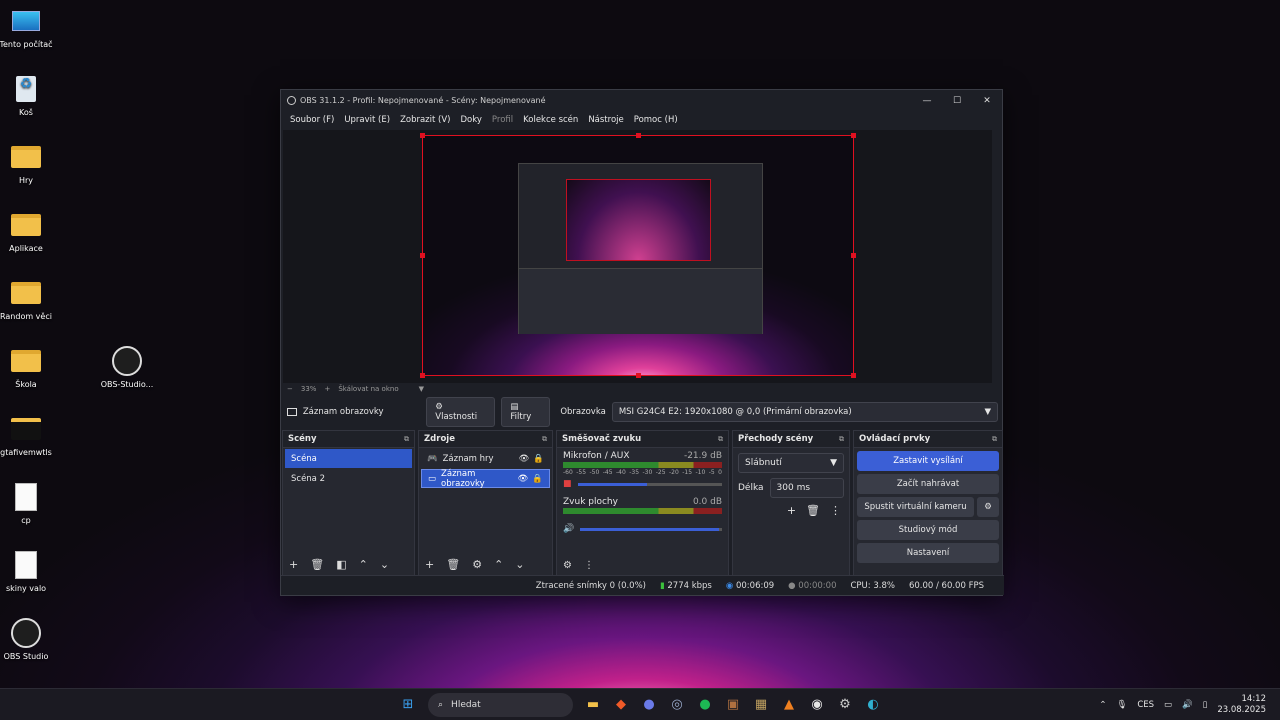  I want to click on filters-button: ▤ Filtry, so click(526, 412).